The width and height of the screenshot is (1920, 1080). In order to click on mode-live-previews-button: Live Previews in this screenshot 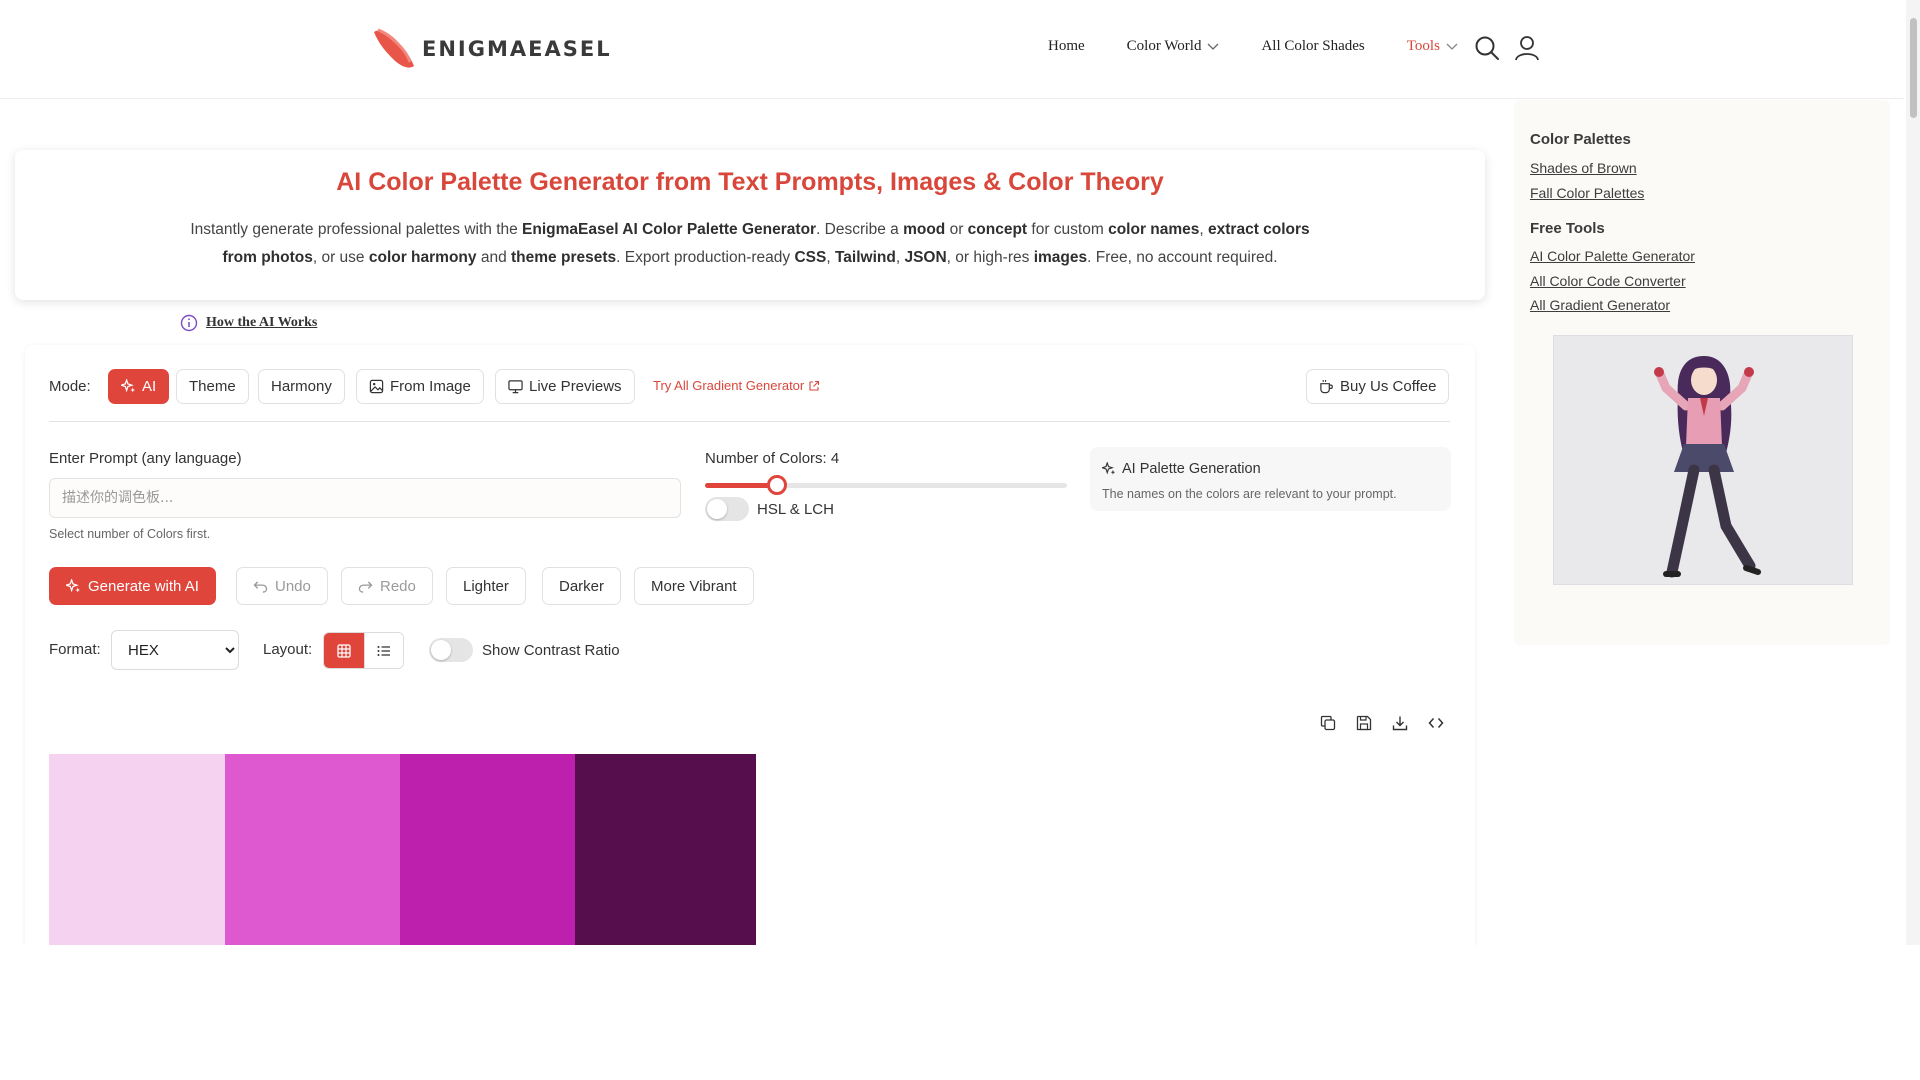, I will do `click(565, 386)`.